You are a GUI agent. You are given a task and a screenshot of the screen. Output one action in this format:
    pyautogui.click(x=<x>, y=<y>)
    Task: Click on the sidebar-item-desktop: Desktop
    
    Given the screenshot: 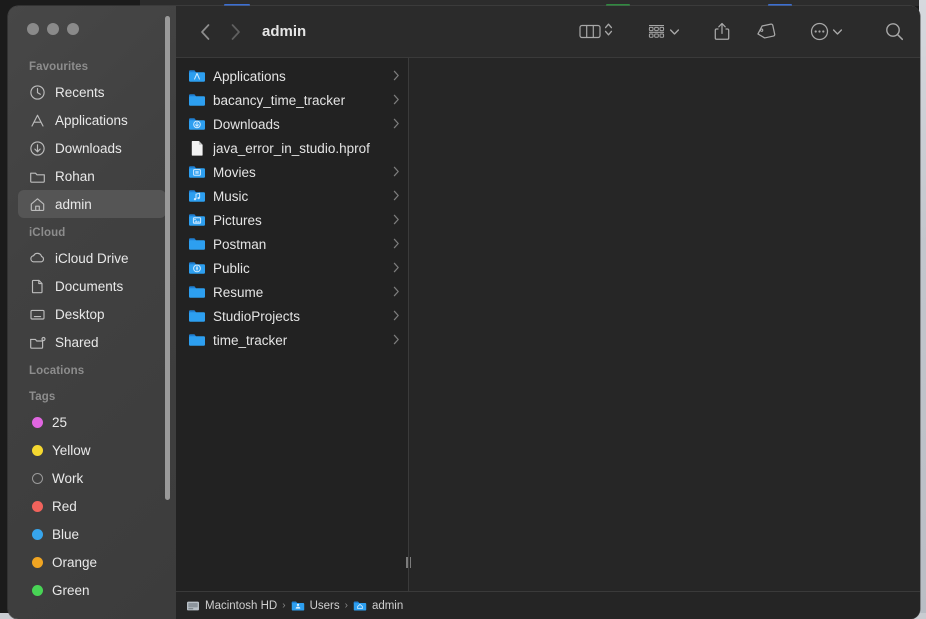 What is the action you would take?
    pyautogui.click(x=92, y=314)
    